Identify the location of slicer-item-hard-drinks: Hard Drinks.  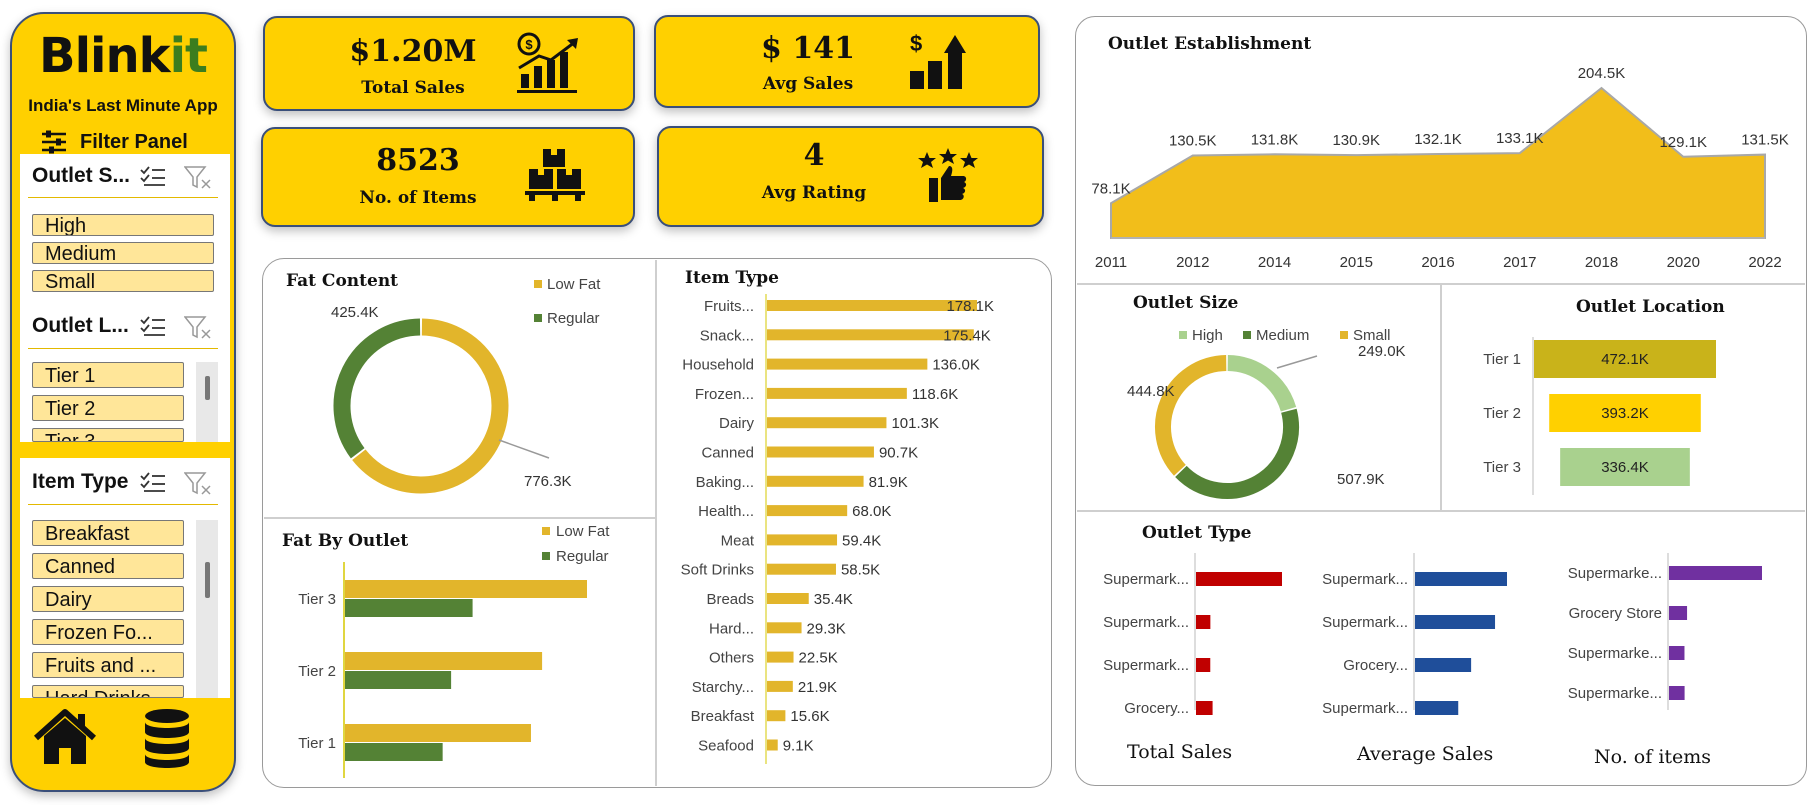
(108, 691).